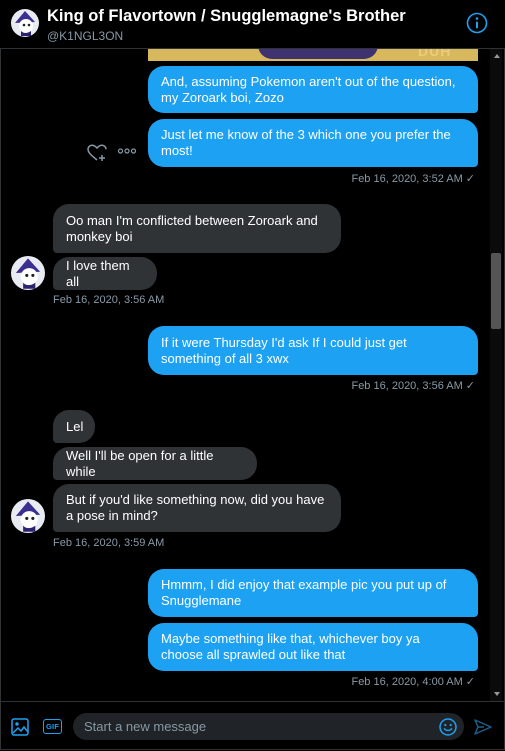 Image resolution: width=505 pixels, height=751 pixels. I want to click on incoming-message: Lel, so click(74, 426).